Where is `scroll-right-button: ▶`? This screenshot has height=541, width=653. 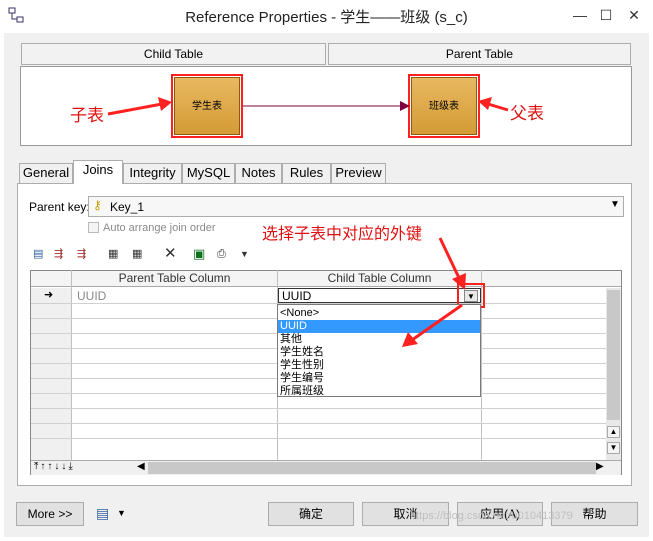 scroll-right-button: ▶ is located at coordinates (600, 466).